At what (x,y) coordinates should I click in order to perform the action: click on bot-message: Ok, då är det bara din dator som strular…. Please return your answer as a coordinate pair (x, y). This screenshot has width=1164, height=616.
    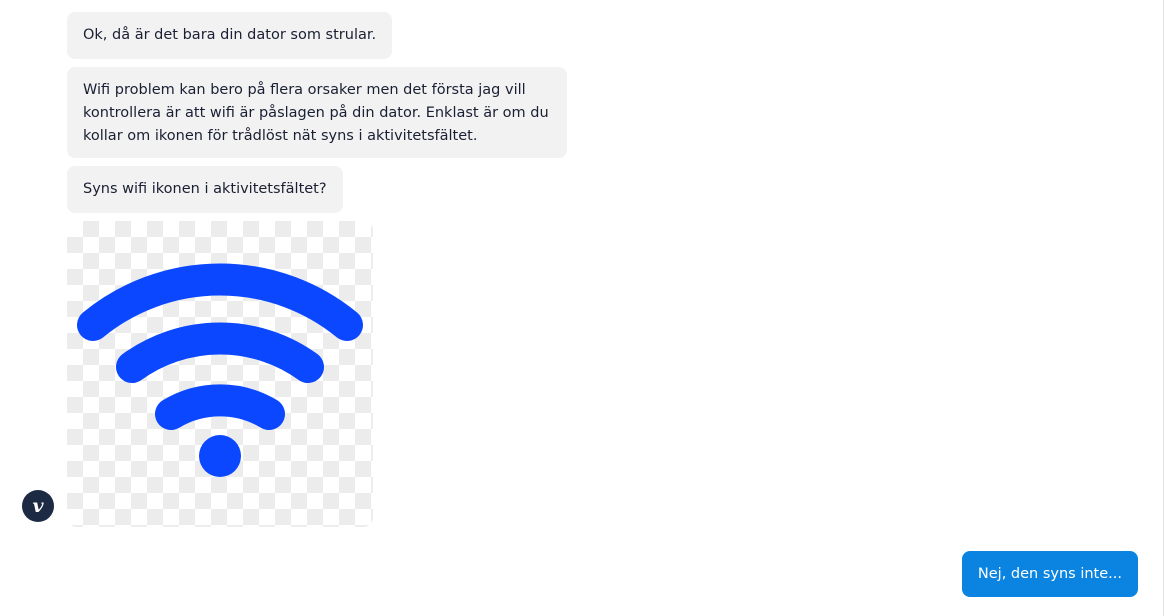
    Looking at the image, I should click on (230, 35).